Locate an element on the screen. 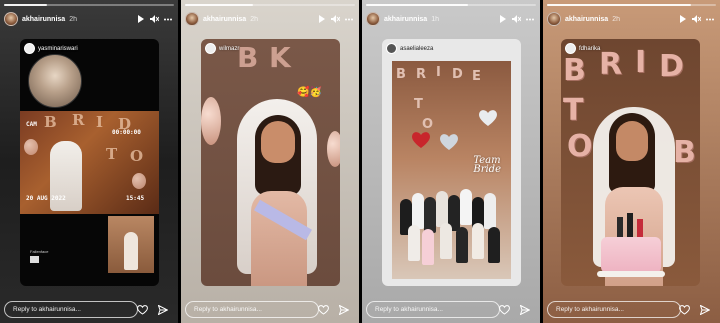  card-author: fdharika is located at coordinates (582, 48).